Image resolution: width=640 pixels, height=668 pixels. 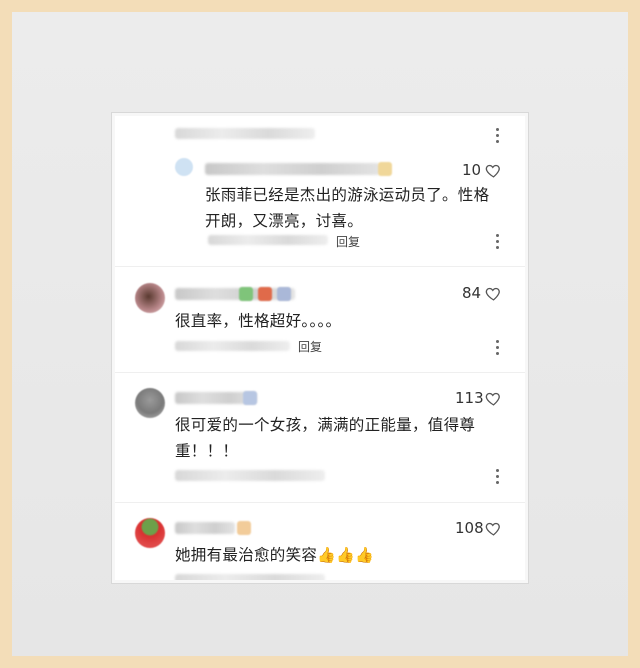 What do you see at coordinates (246, 555) in the screenshot?
I see `comment-body: 她拥有最治愈的笑容` at bounding box center [246, 555].